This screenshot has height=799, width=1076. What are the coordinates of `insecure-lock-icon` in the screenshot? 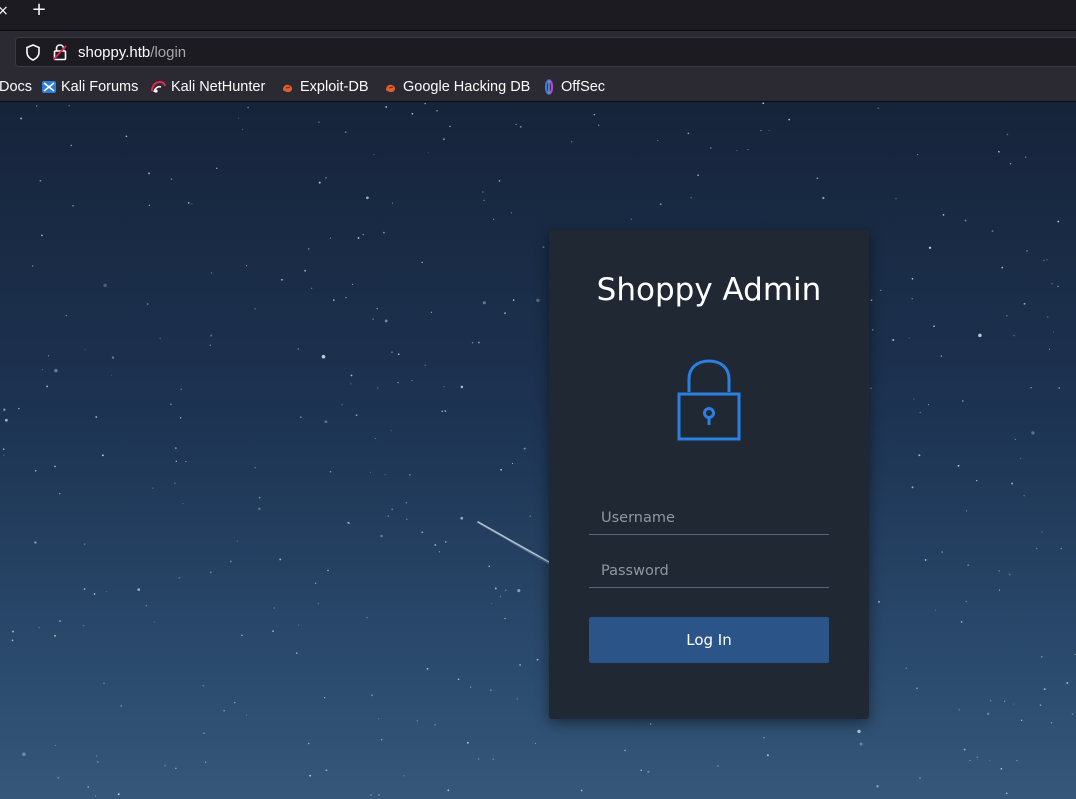 It's located at (60, 52).